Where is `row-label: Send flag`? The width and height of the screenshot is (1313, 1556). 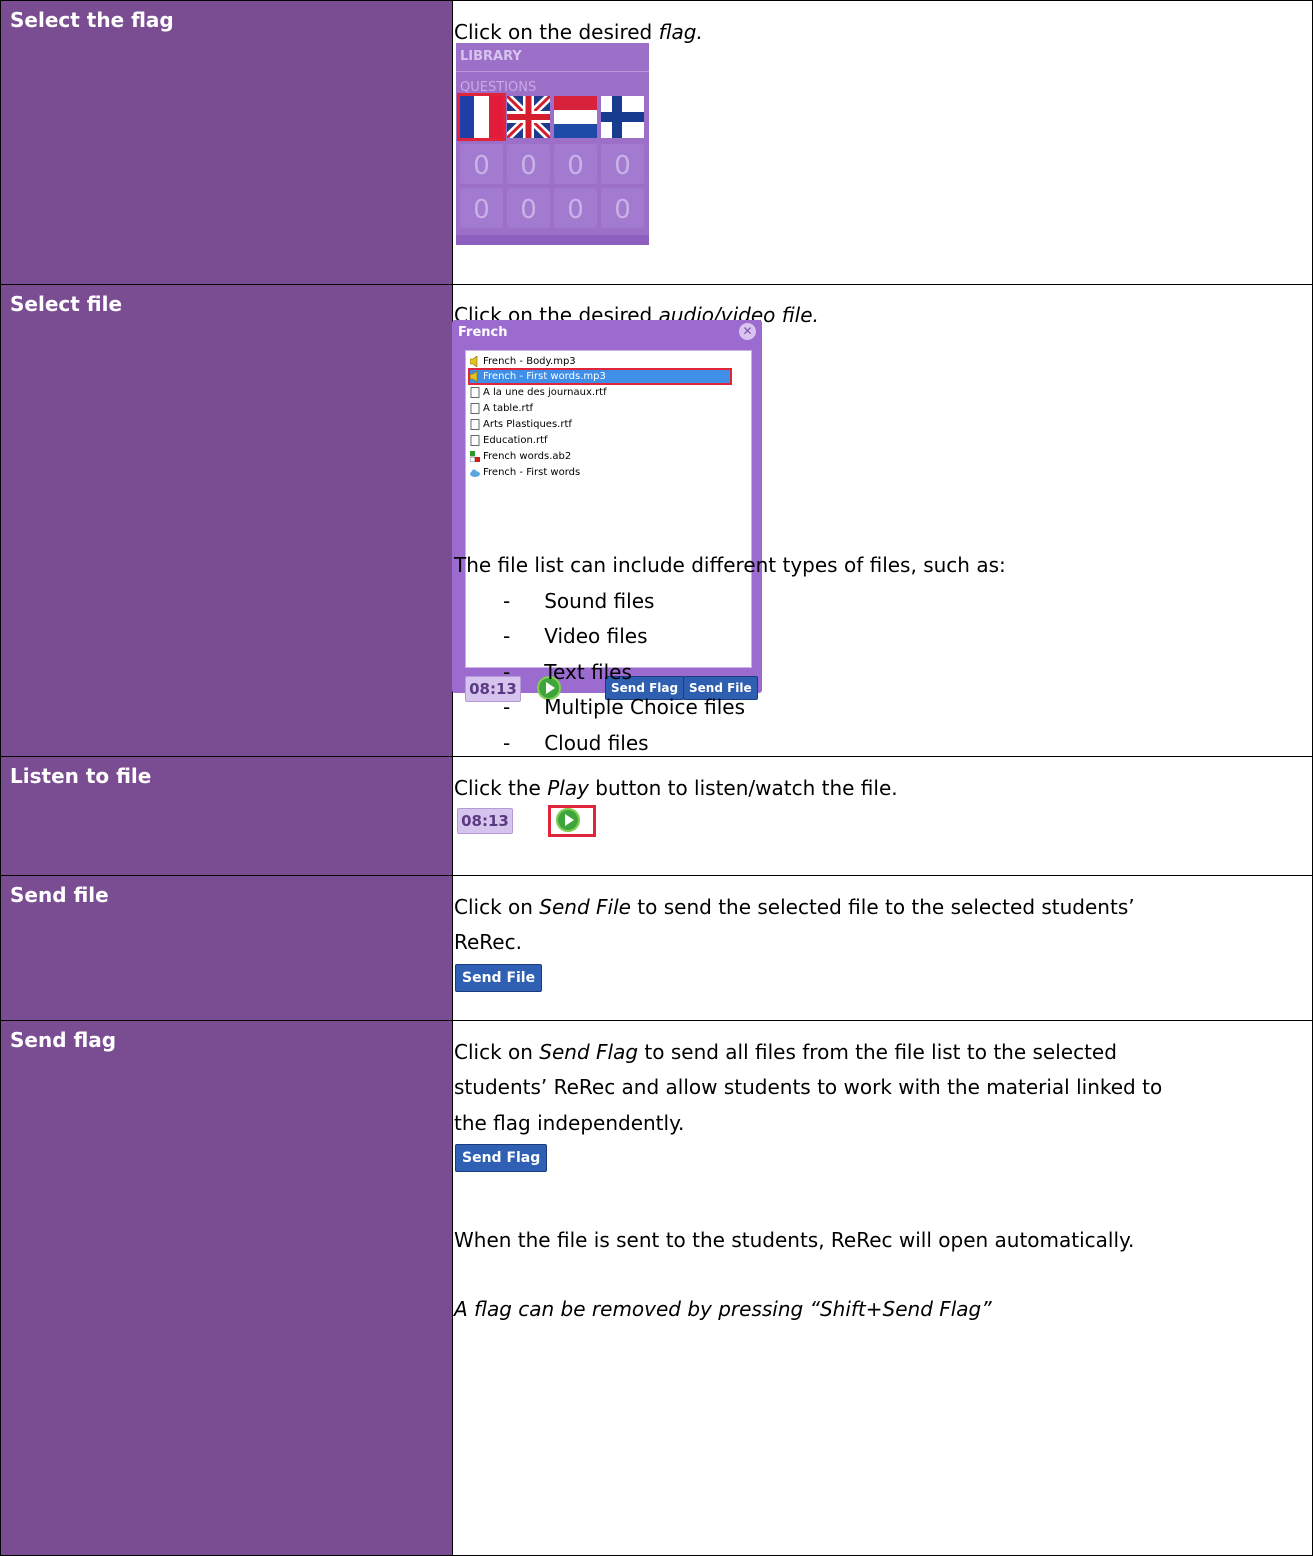 row-label: Send flag is located at coordinates (226, 1288).